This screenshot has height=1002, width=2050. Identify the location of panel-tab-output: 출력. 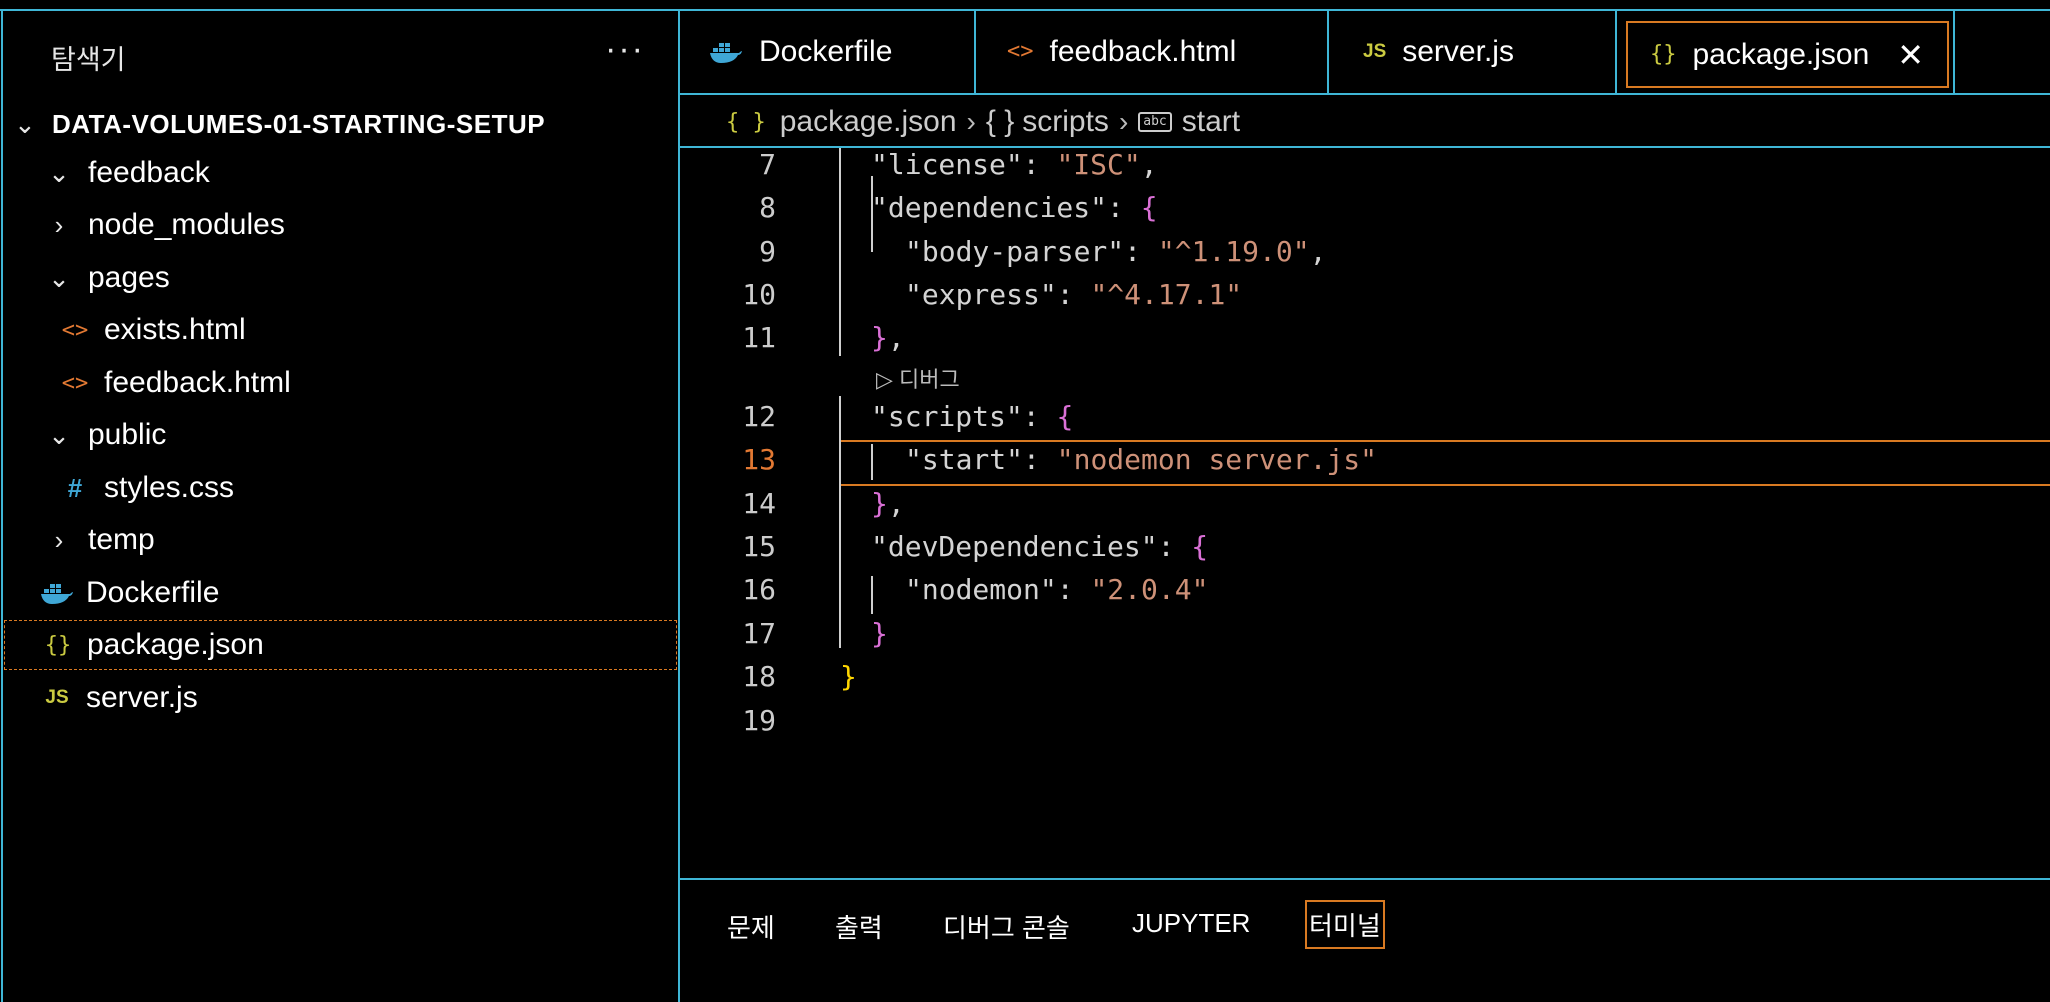
(859, 926).